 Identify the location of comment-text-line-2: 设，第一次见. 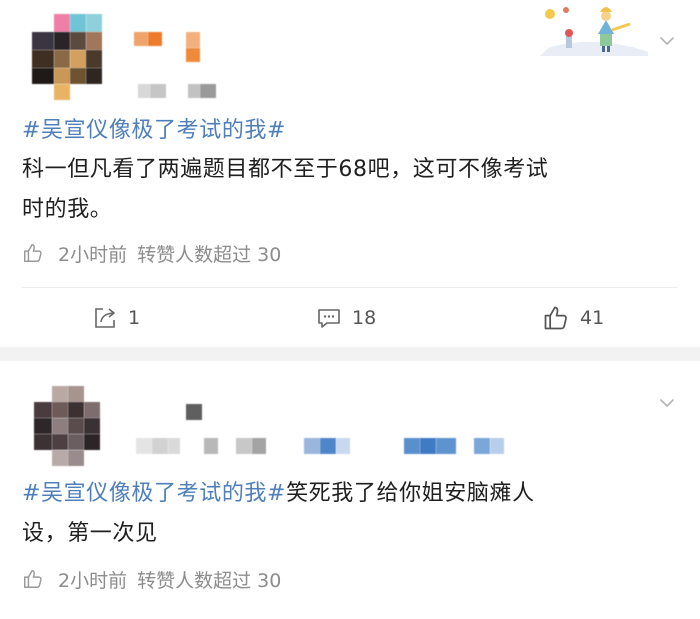
(90, 533).